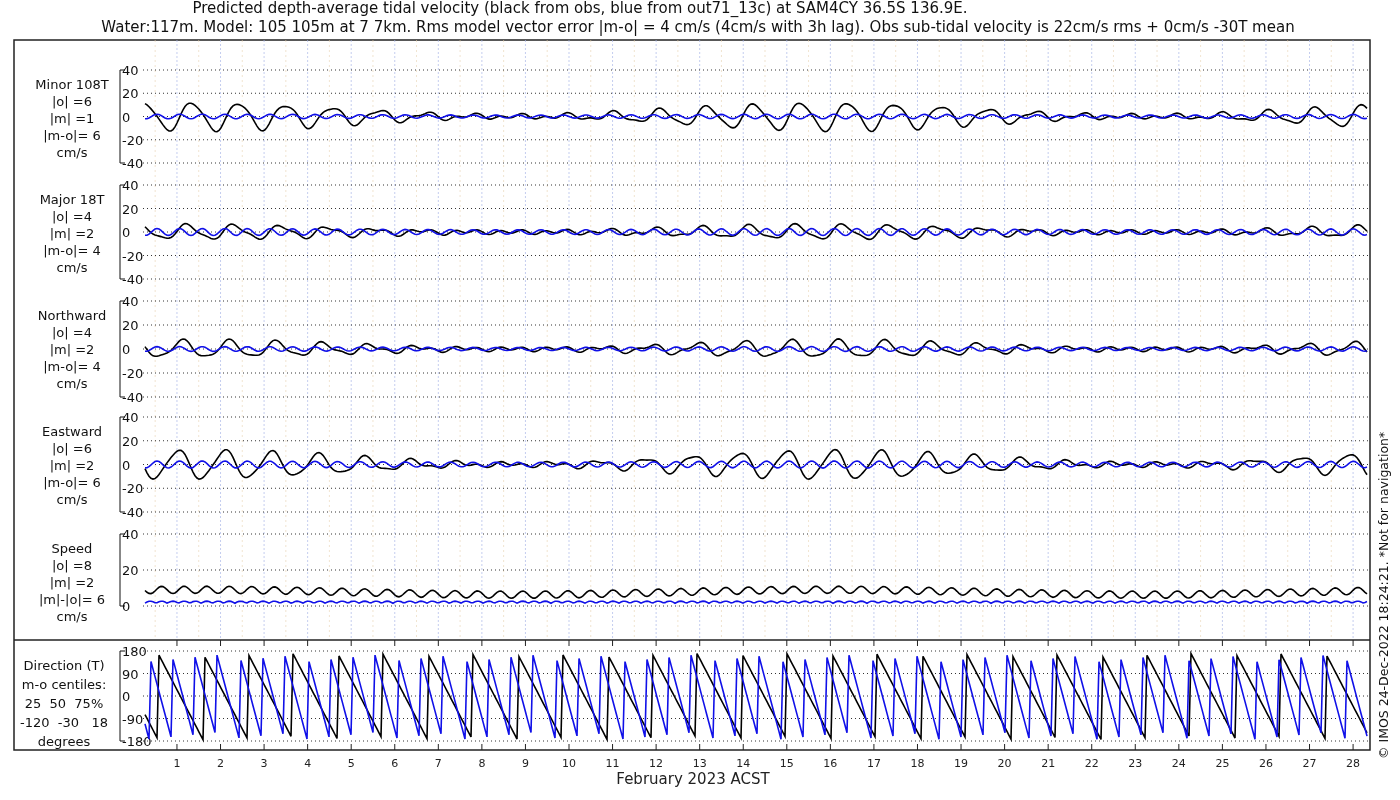  What do you see at coordinates (130, 674) in the screenshot?
I see `tick-label: 90` at bounding box center [130, 674].